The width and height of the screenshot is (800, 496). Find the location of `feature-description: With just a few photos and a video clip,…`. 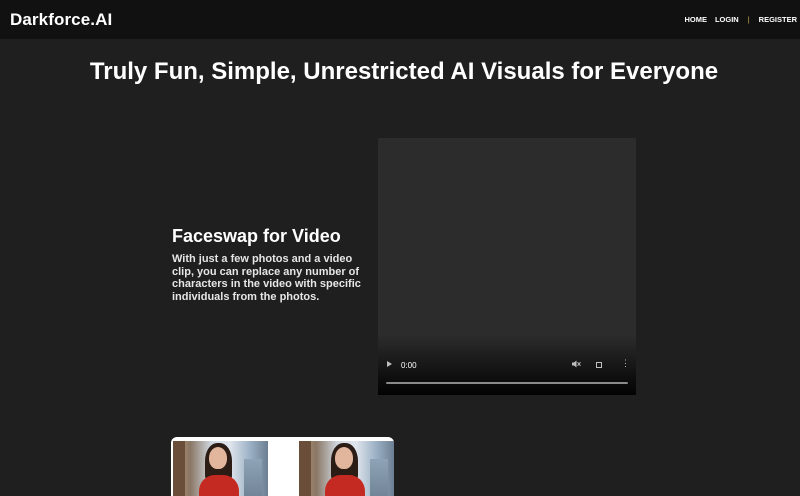

feature-description: With just a few photos and a video clip,… is located at coordinates (266, 278).